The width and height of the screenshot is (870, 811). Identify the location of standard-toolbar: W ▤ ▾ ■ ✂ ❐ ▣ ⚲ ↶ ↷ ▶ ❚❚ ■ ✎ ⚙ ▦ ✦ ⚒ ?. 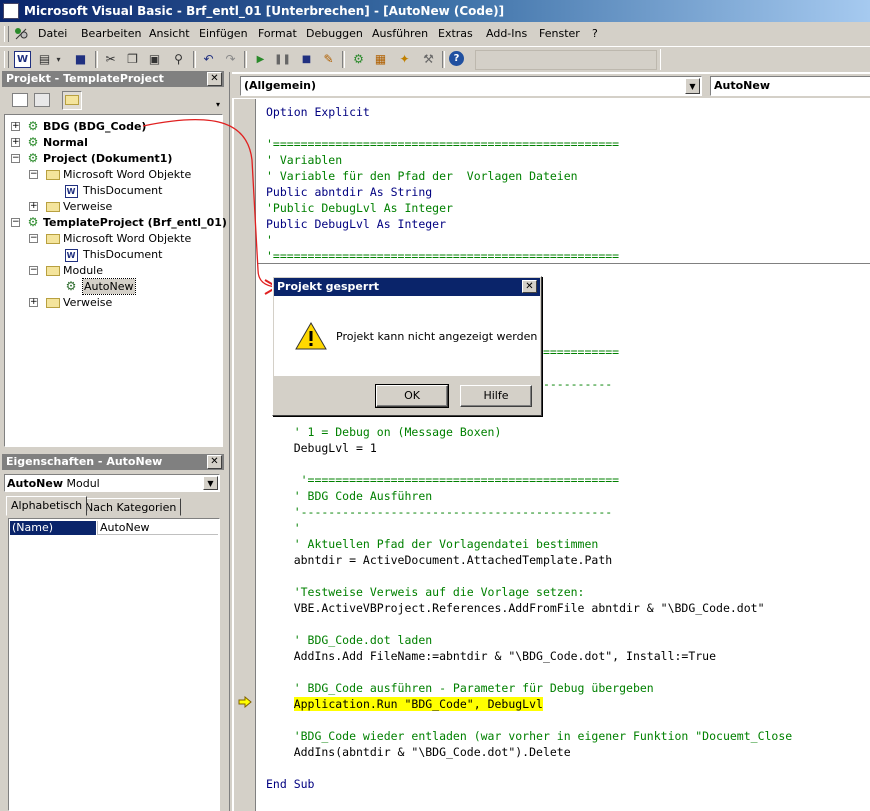
(334, 59).